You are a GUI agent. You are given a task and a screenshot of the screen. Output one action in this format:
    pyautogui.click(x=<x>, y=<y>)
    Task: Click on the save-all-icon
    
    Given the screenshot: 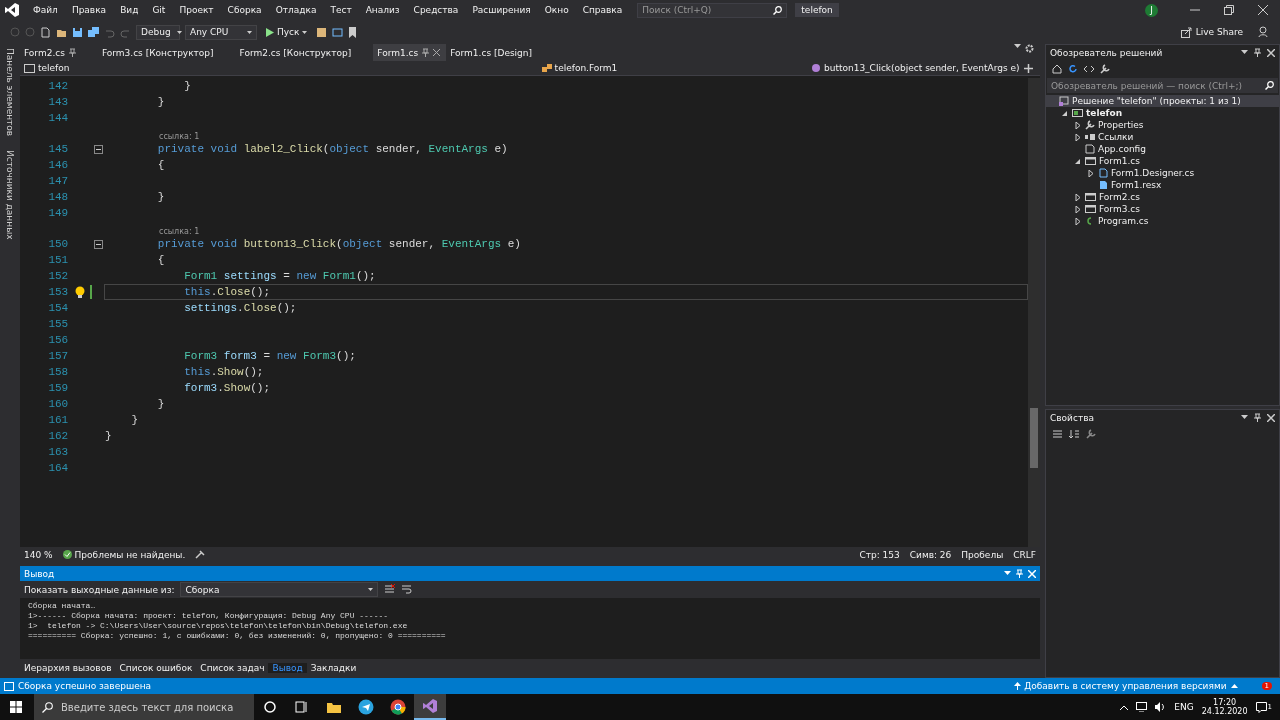 What is the action you would take?
    pyautogui.click(x=93, y=32)
    